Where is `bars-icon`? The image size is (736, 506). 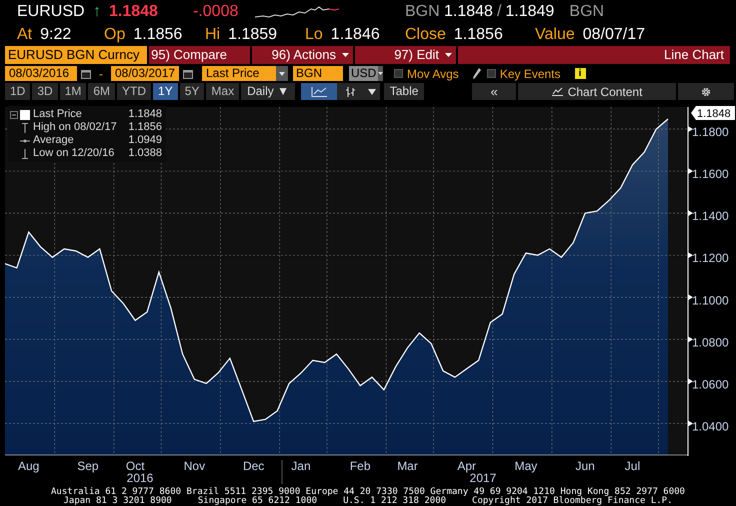 bars-icon is located at coordinates (350, 91).